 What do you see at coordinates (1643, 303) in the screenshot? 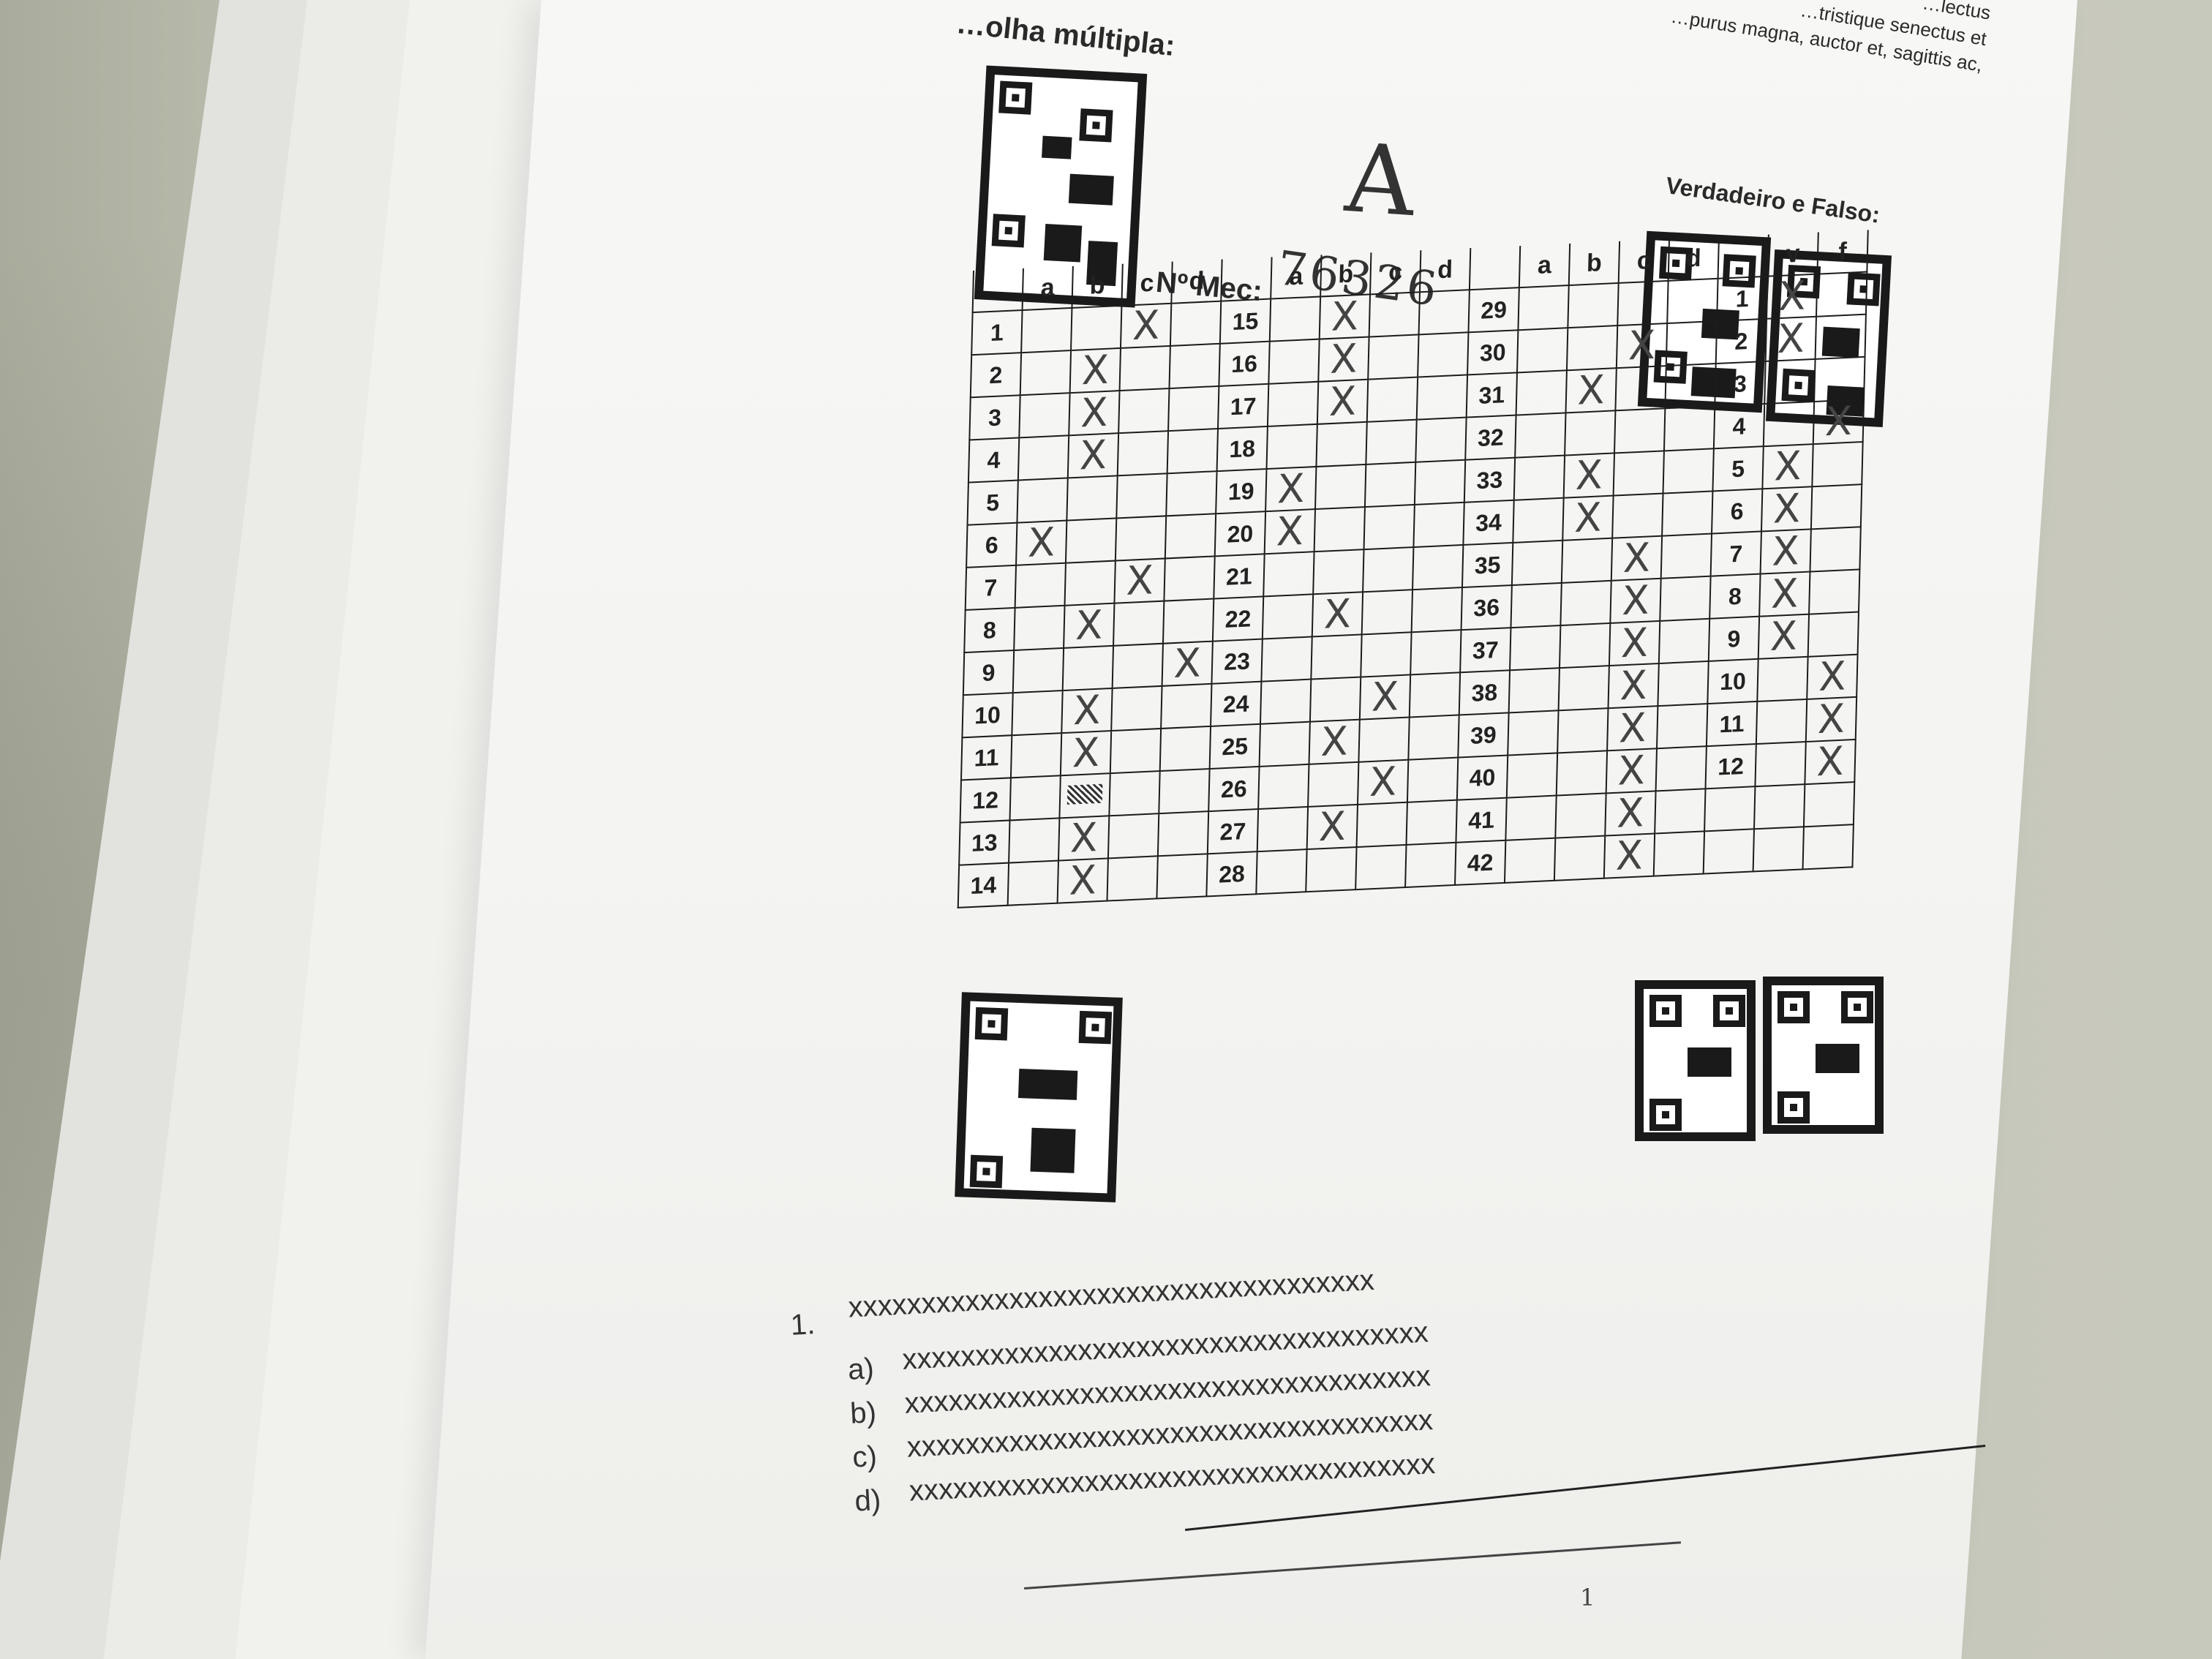
I see `block3-cell-c` at bounding box center [1643, 303].